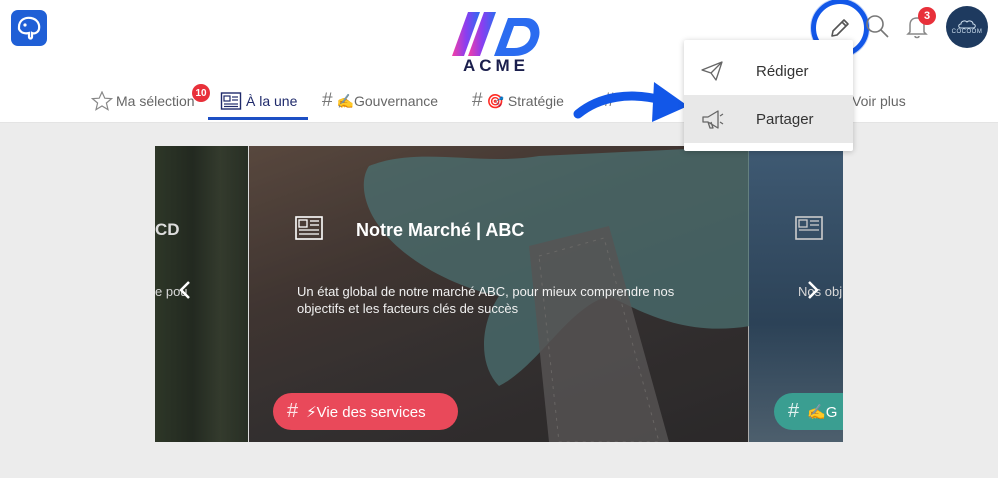 This screenshot has height=478, width=998. I want to click on avatar-label: COCOOM, so click(967, 32).